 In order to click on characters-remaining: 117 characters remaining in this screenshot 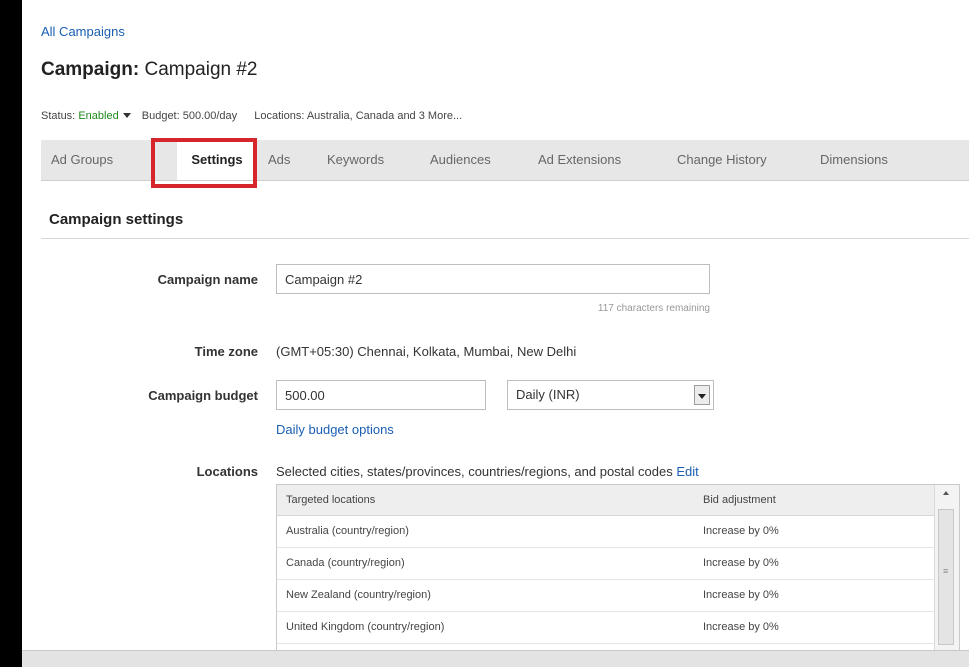, I will do `click(653, 308)`.